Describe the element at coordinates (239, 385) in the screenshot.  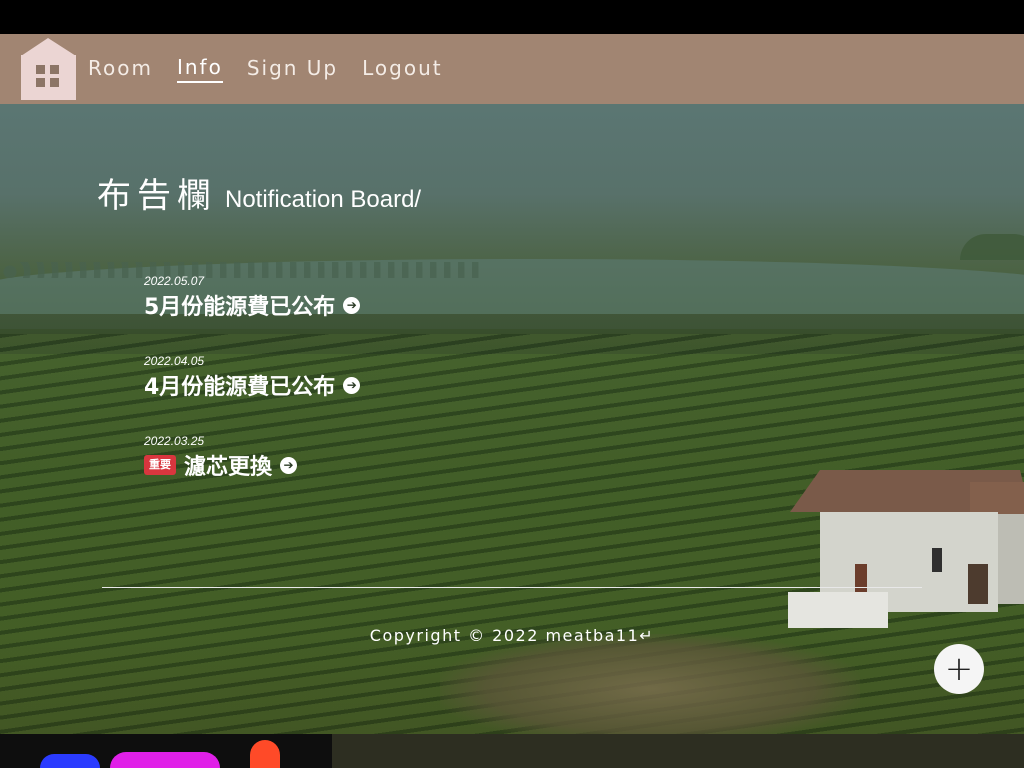
I see `notice-title-link: 4月份能源費已公布` at that location.